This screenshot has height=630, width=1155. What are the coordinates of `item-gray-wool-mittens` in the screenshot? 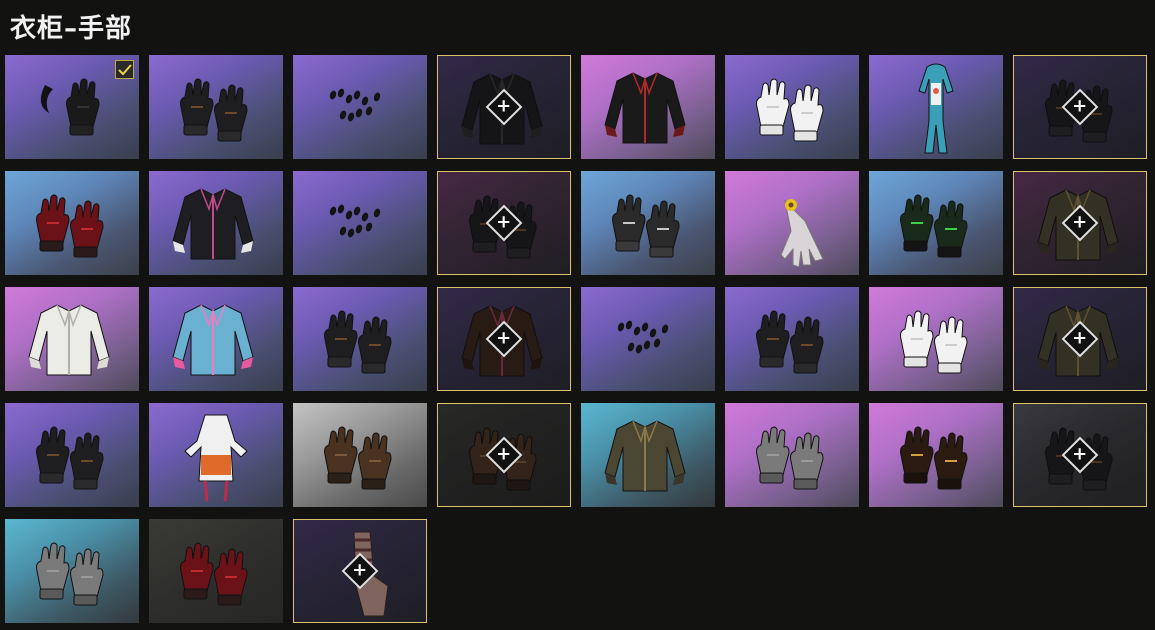 It's located at (72, 571).